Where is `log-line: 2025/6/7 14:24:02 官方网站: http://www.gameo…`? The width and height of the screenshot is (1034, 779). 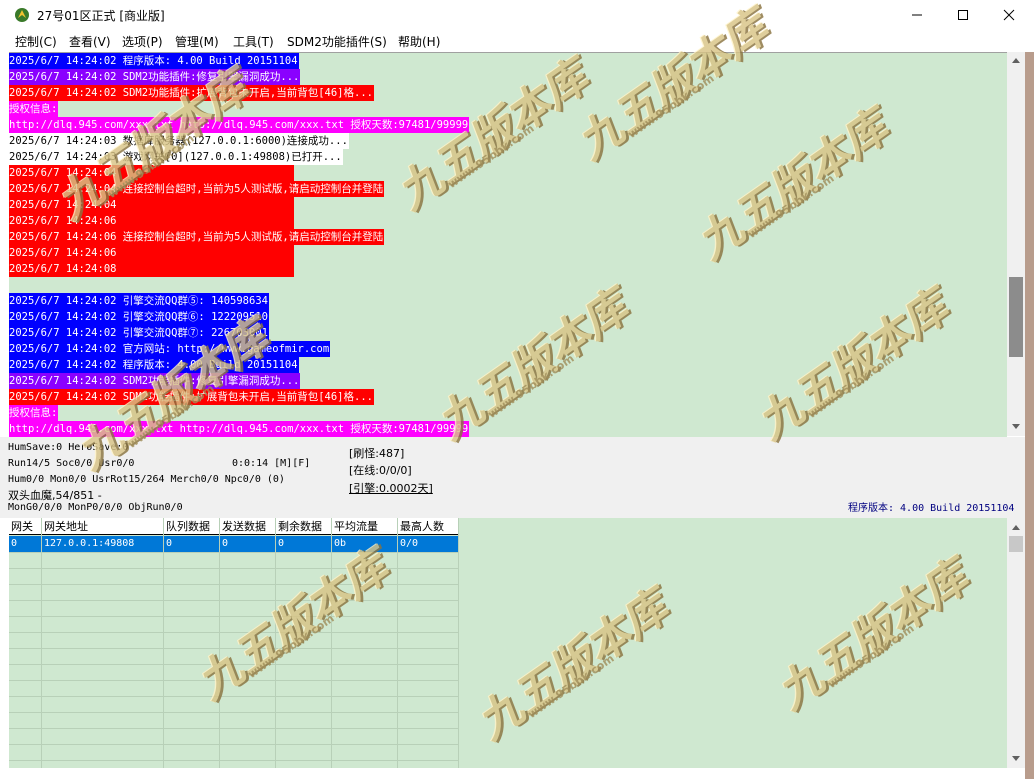 log-line: 2025/6/7 14:24:02 官方网站: http://www.gameo… is located at coordinates (170, 349).